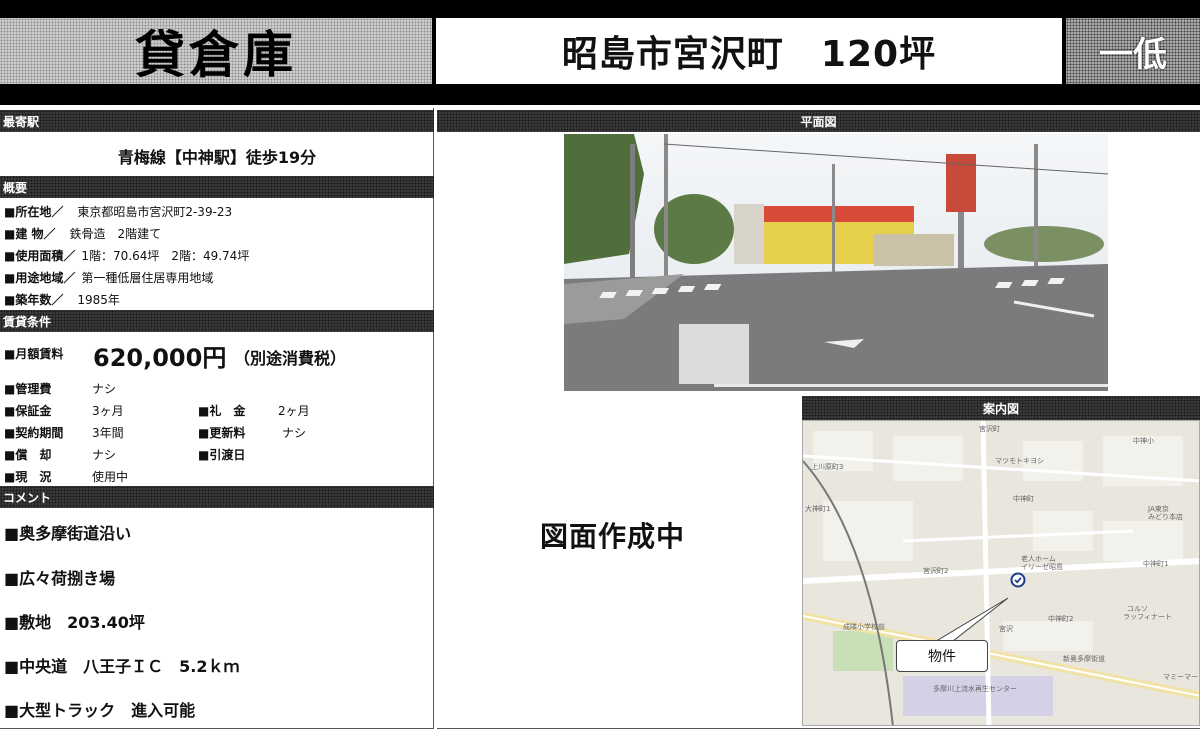 The width and height of the screenshot is (1200, 729). I want to click on zone-badge: 一低, so click(1133, 51).